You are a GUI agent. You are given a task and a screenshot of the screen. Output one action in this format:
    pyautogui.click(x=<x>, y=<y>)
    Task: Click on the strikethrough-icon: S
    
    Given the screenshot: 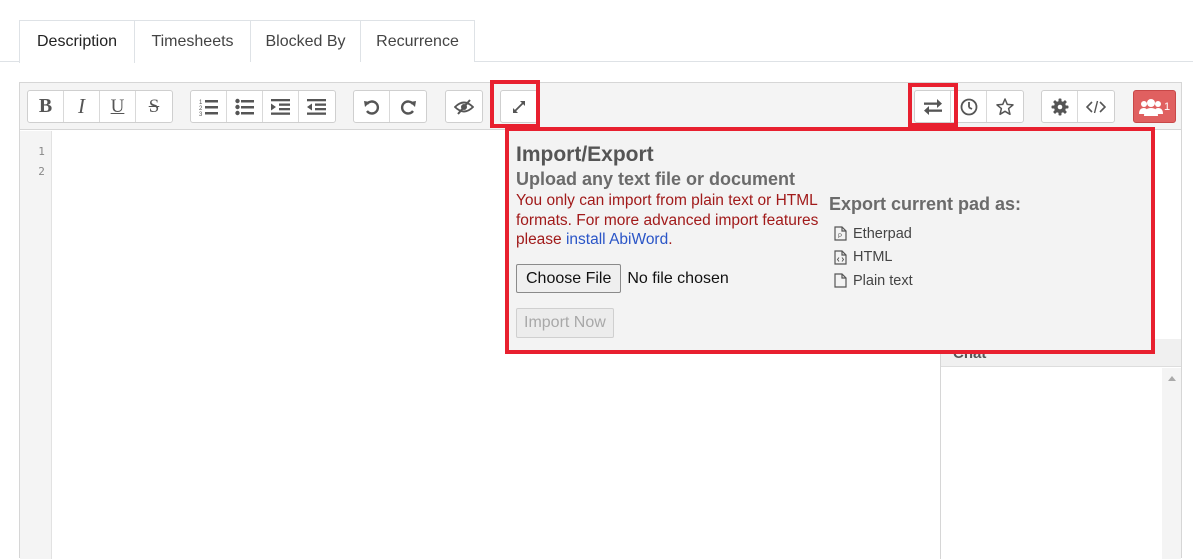 What is the action you would take?
    pyautogui.click(x=154, y=106)
    